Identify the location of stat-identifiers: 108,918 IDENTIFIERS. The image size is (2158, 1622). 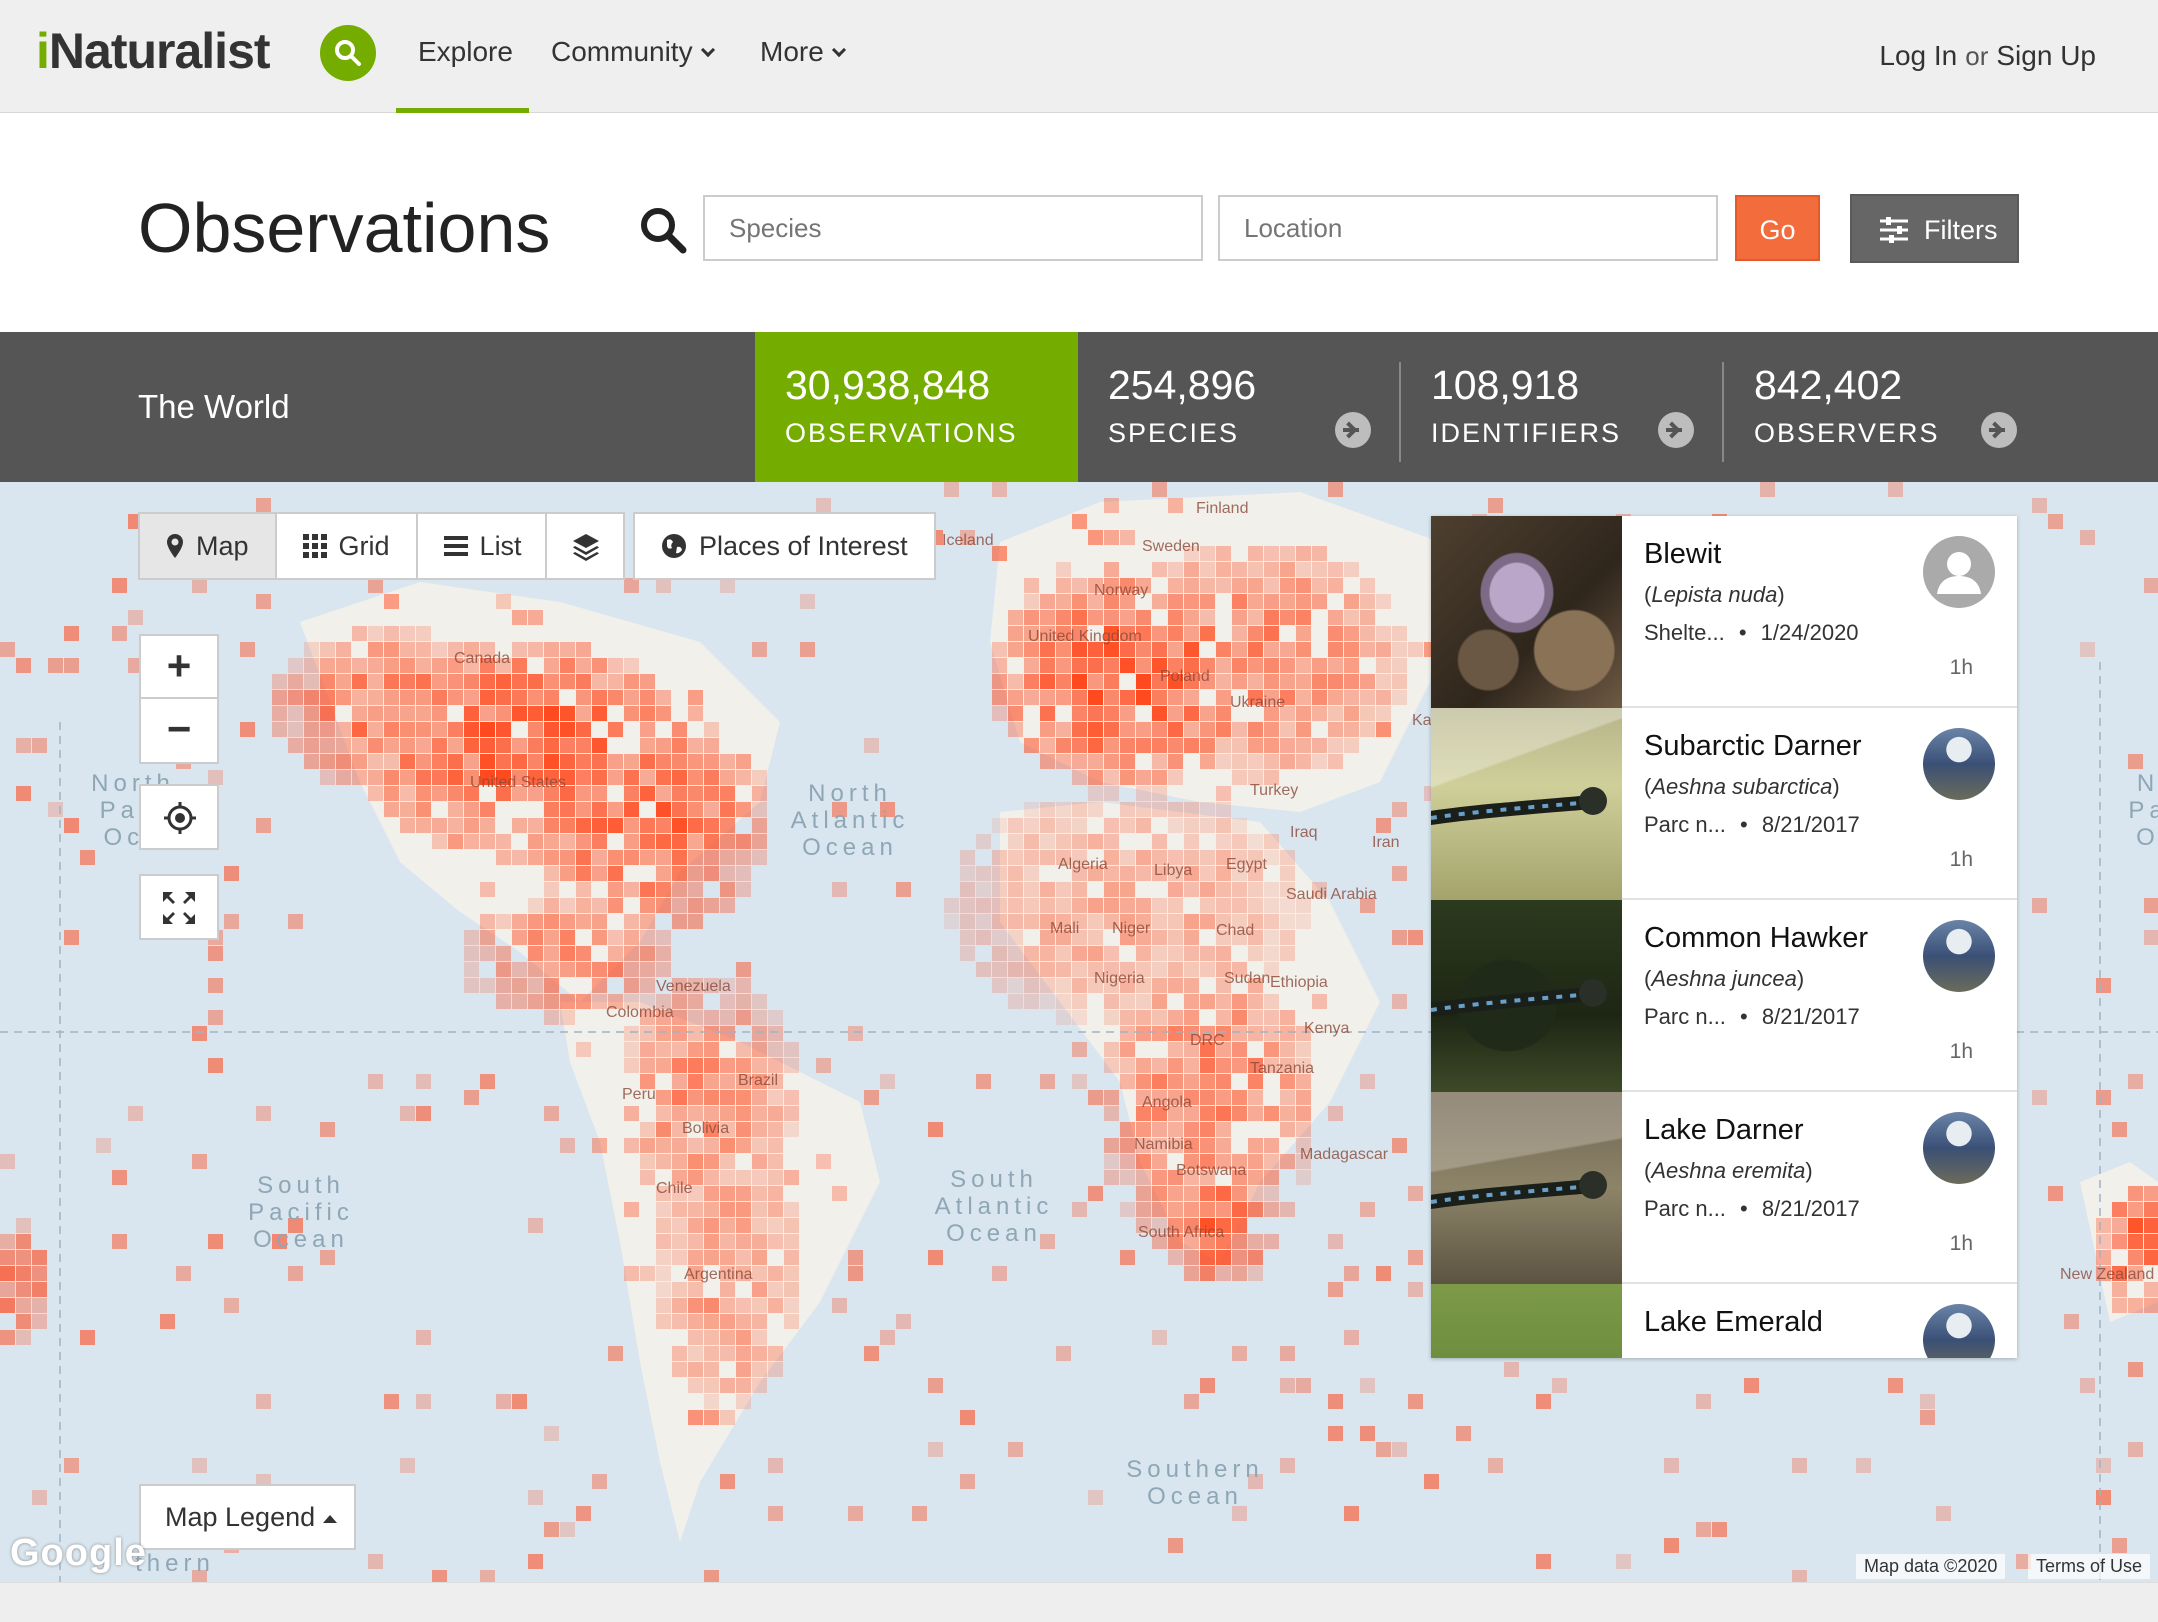
(1562, 407).